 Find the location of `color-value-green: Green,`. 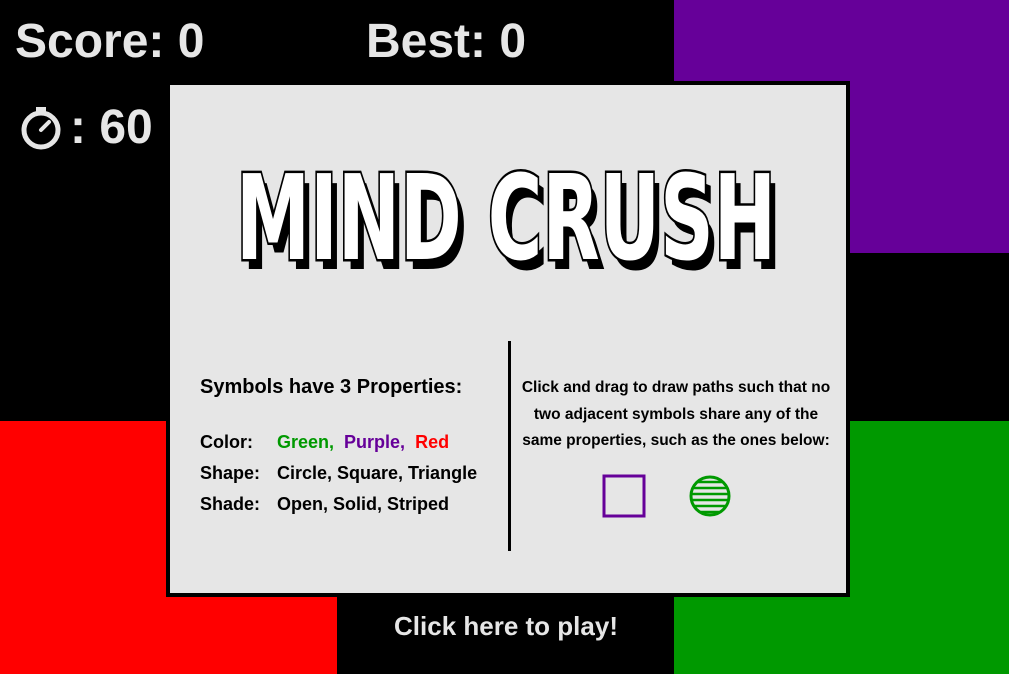

color-value-green: Green, is located at coordinates (306, 442).